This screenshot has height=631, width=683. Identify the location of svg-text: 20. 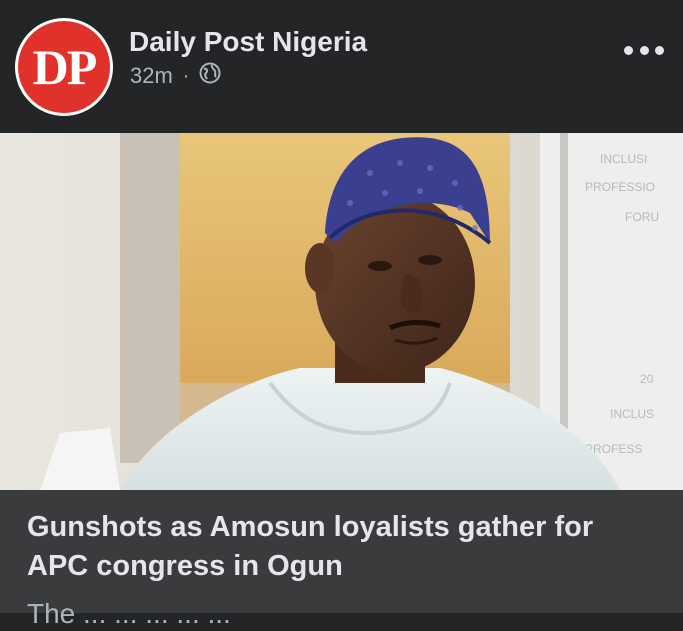
(647, 379).